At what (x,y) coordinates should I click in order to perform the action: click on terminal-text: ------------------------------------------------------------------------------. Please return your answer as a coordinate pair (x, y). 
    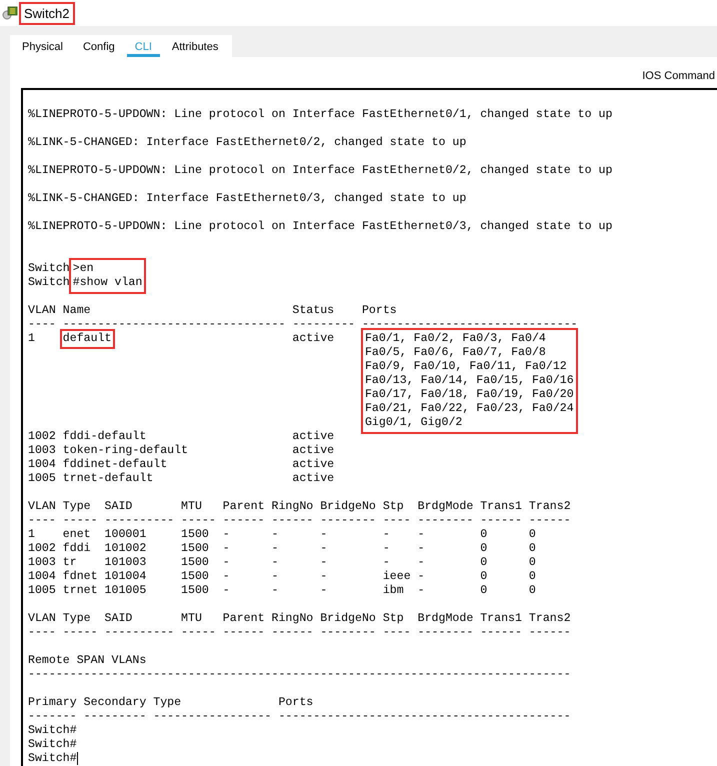
    Looking at the image, I should click on (299, 675).